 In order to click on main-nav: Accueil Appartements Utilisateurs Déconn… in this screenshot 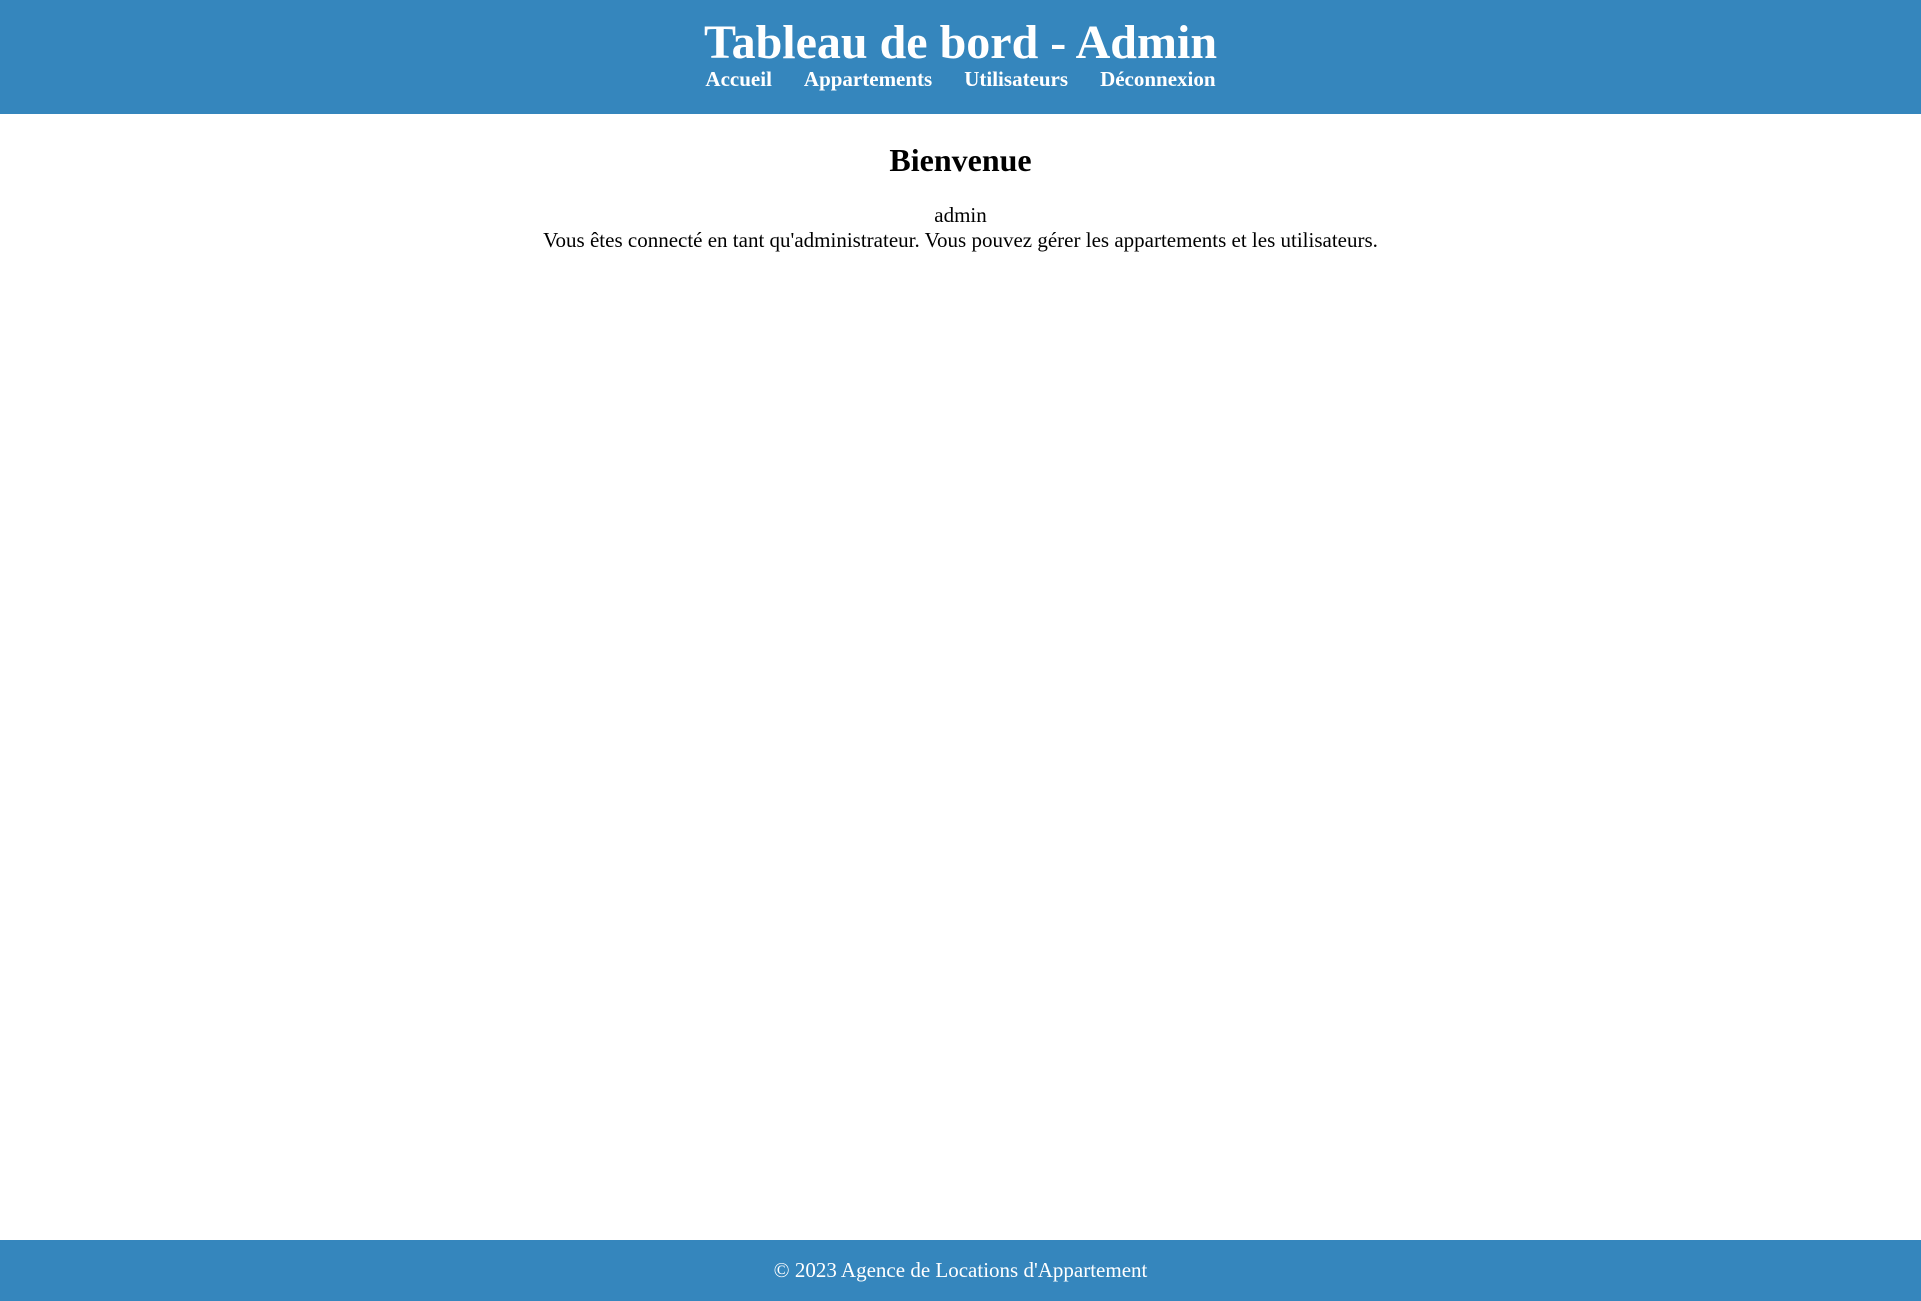, I will do `click(960, 79)`.